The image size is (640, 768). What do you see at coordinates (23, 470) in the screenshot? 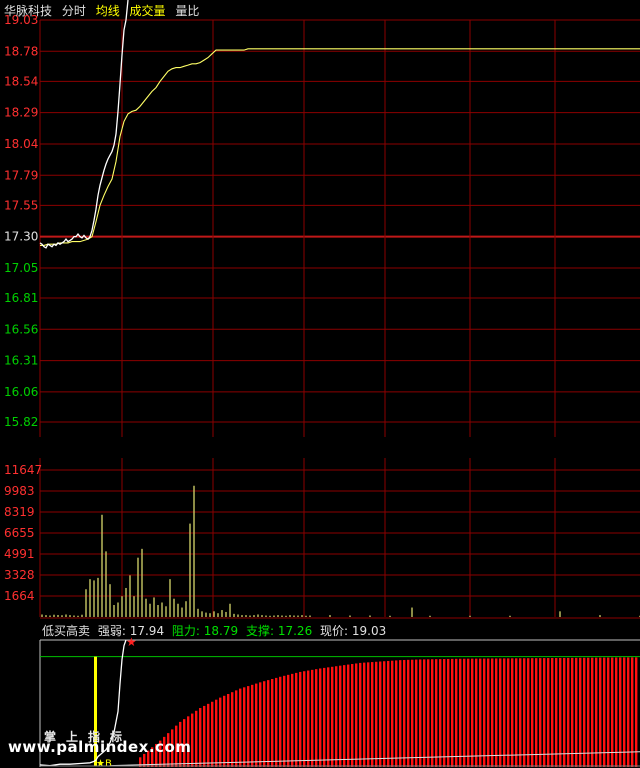
I see `volume-tick-label: 11647` at bounding box center [23, 470].